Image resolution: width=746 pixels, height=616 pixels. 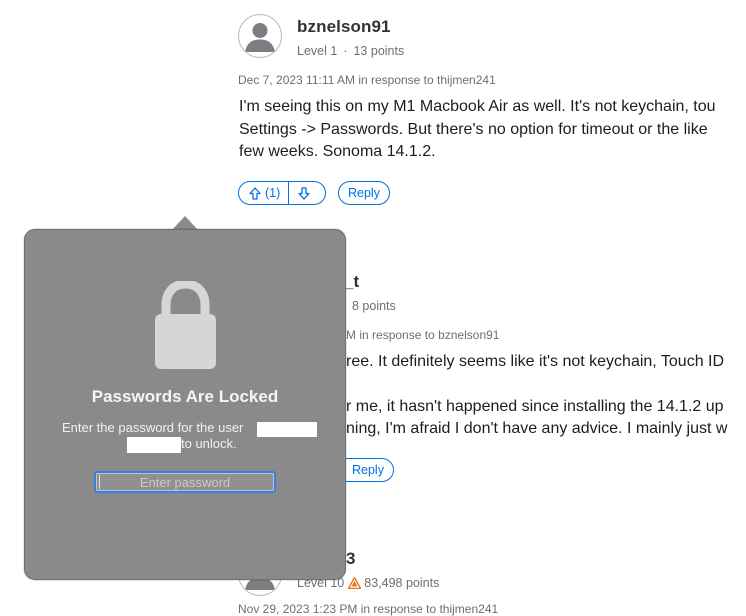 What do you see at coordinates (153, 427) in the screenshot?
I see `popover-message-part1: Enter the password for the user` at bounding box center [153, 427].